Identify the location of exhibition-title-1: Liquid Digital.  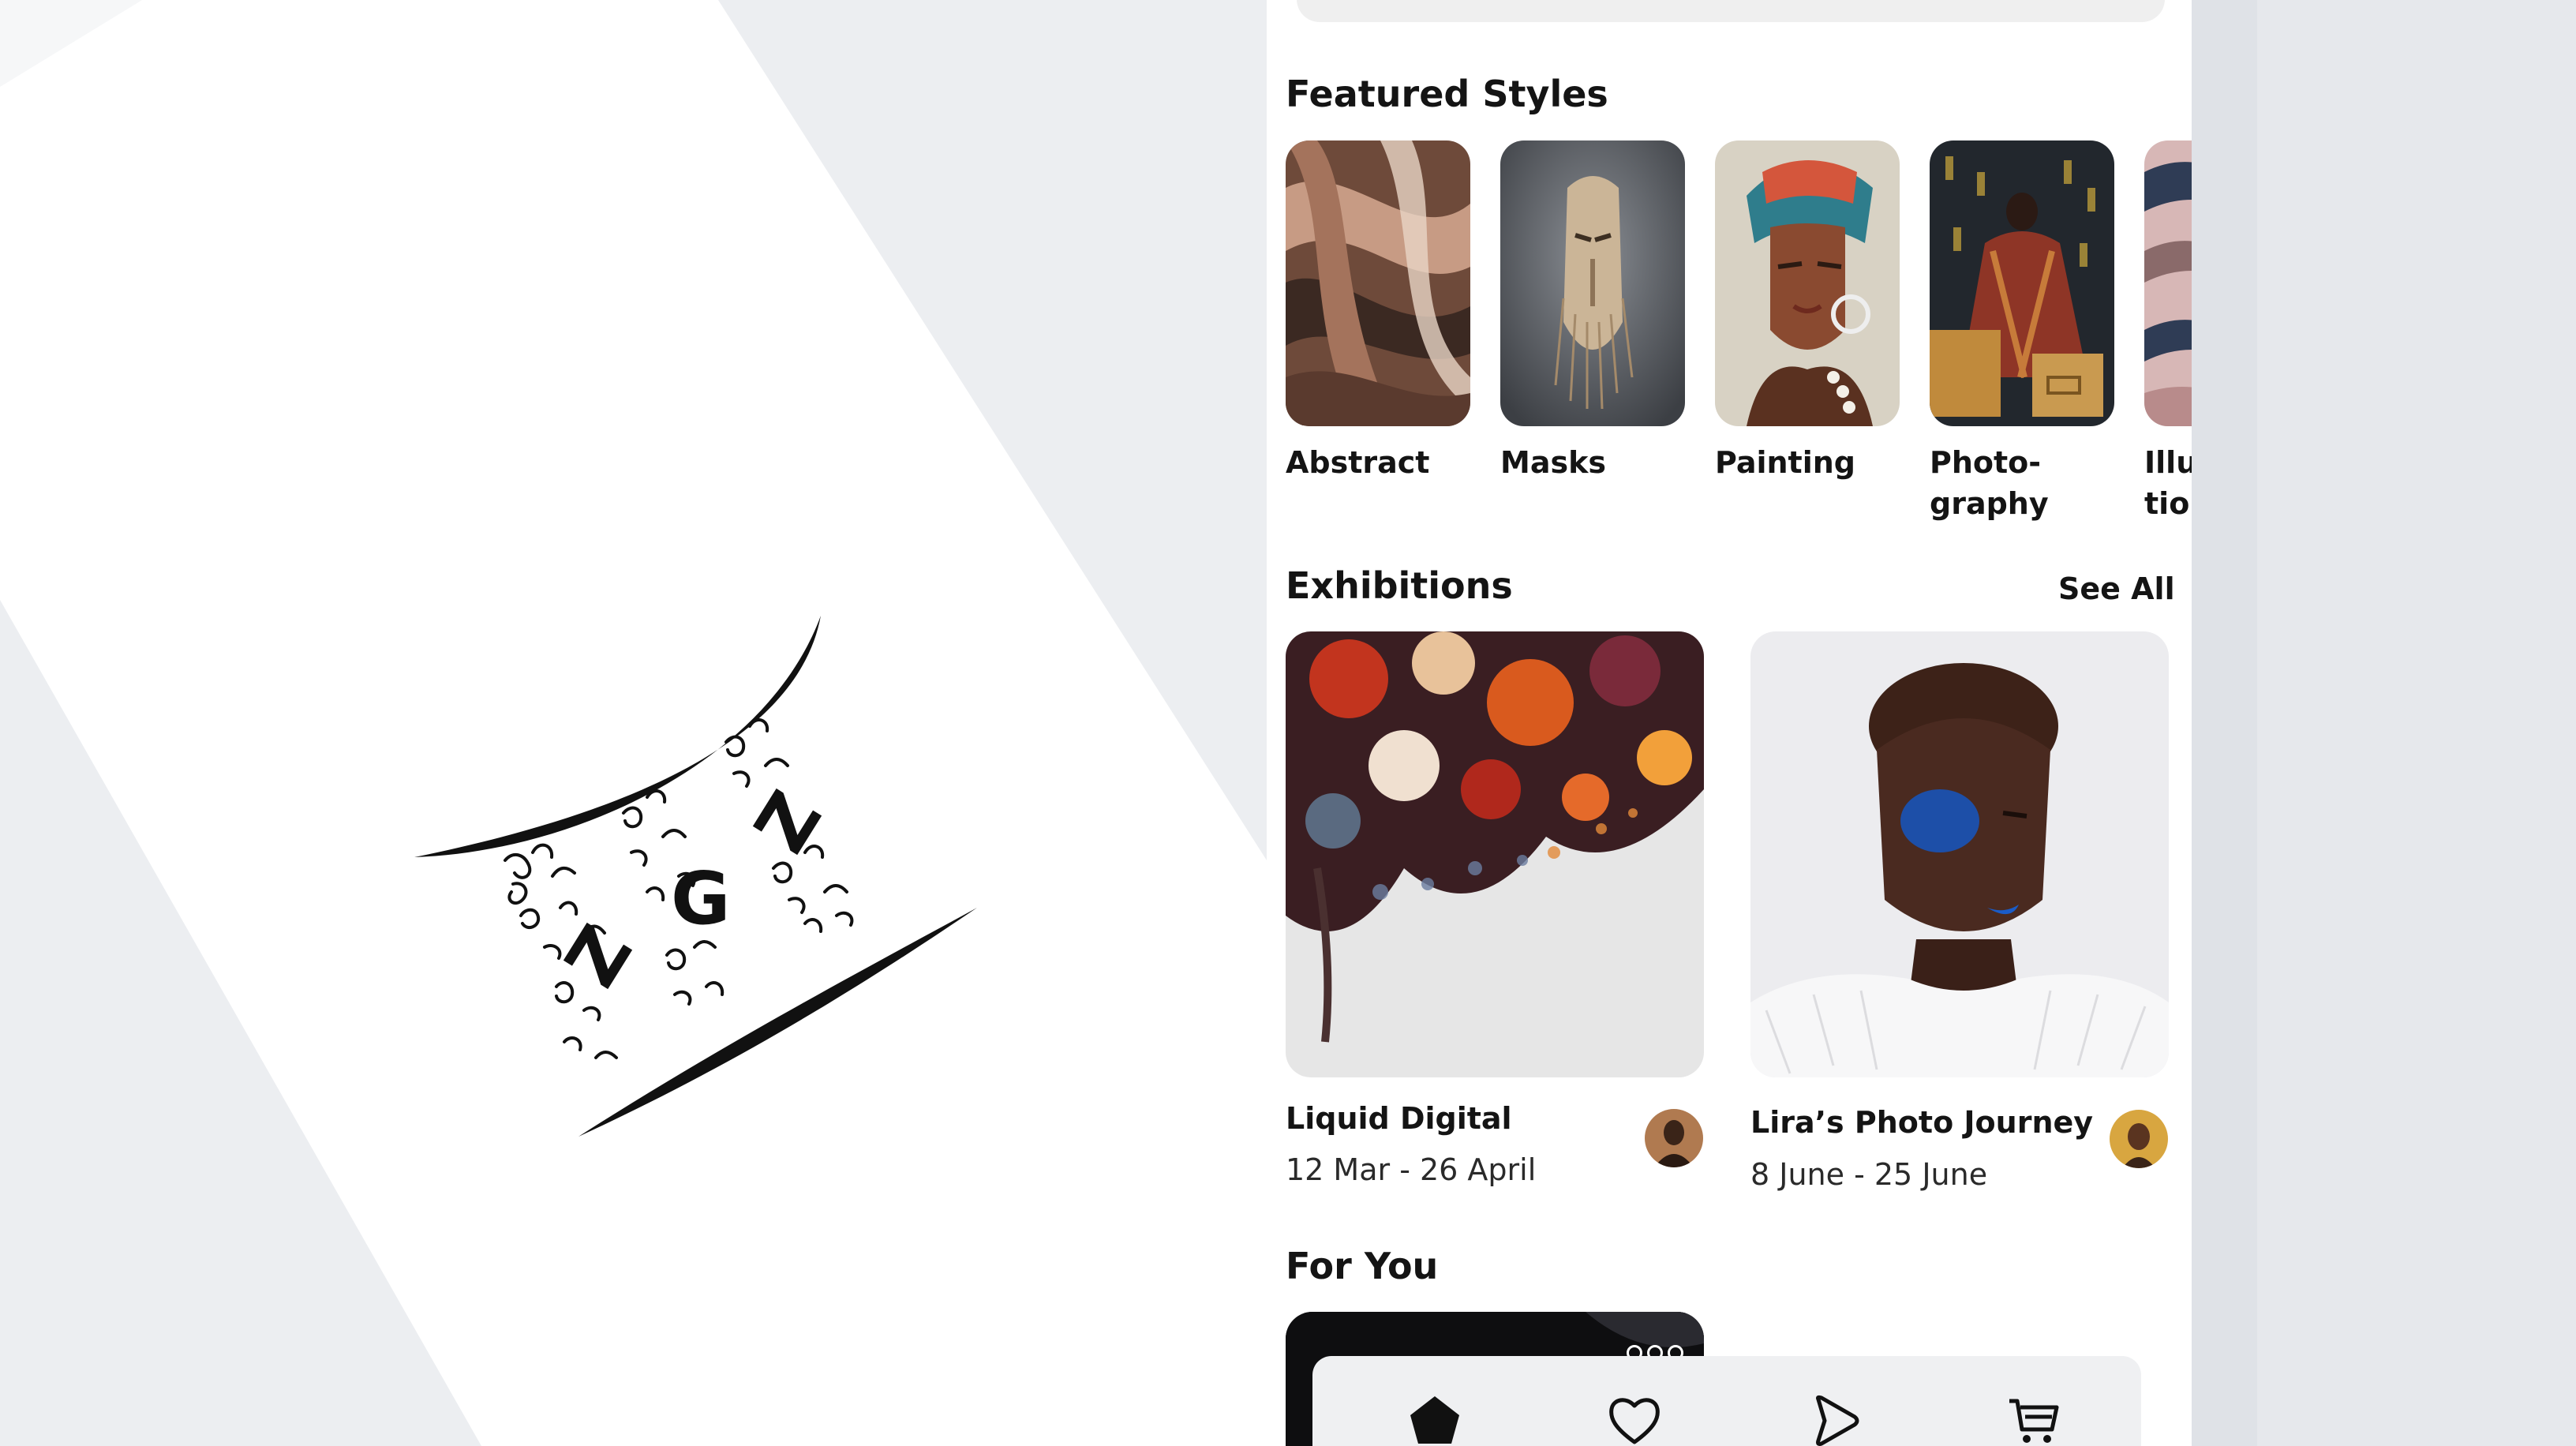
(1399, 1118).